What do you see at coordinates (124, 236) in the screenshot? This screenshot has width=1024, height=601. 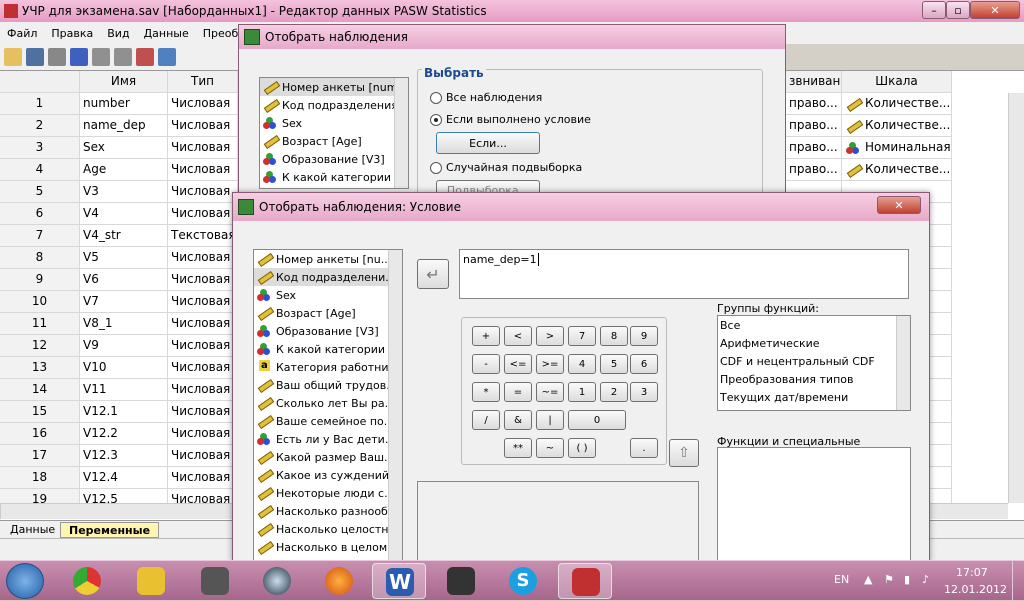 I see `cell-name: V4_str` at bounding box center [124, 236].